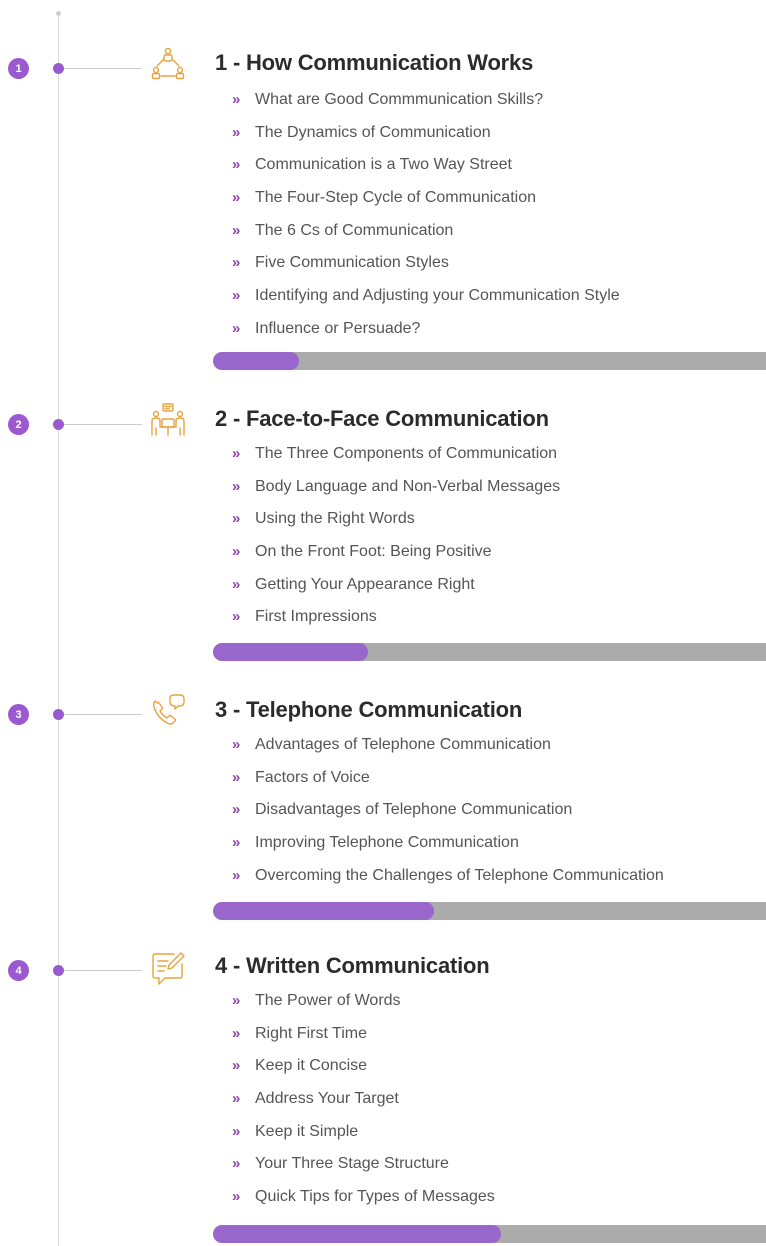  I want to click on lesson-item: » Body Language and Non-Verbal Messages, so click(396, 487).